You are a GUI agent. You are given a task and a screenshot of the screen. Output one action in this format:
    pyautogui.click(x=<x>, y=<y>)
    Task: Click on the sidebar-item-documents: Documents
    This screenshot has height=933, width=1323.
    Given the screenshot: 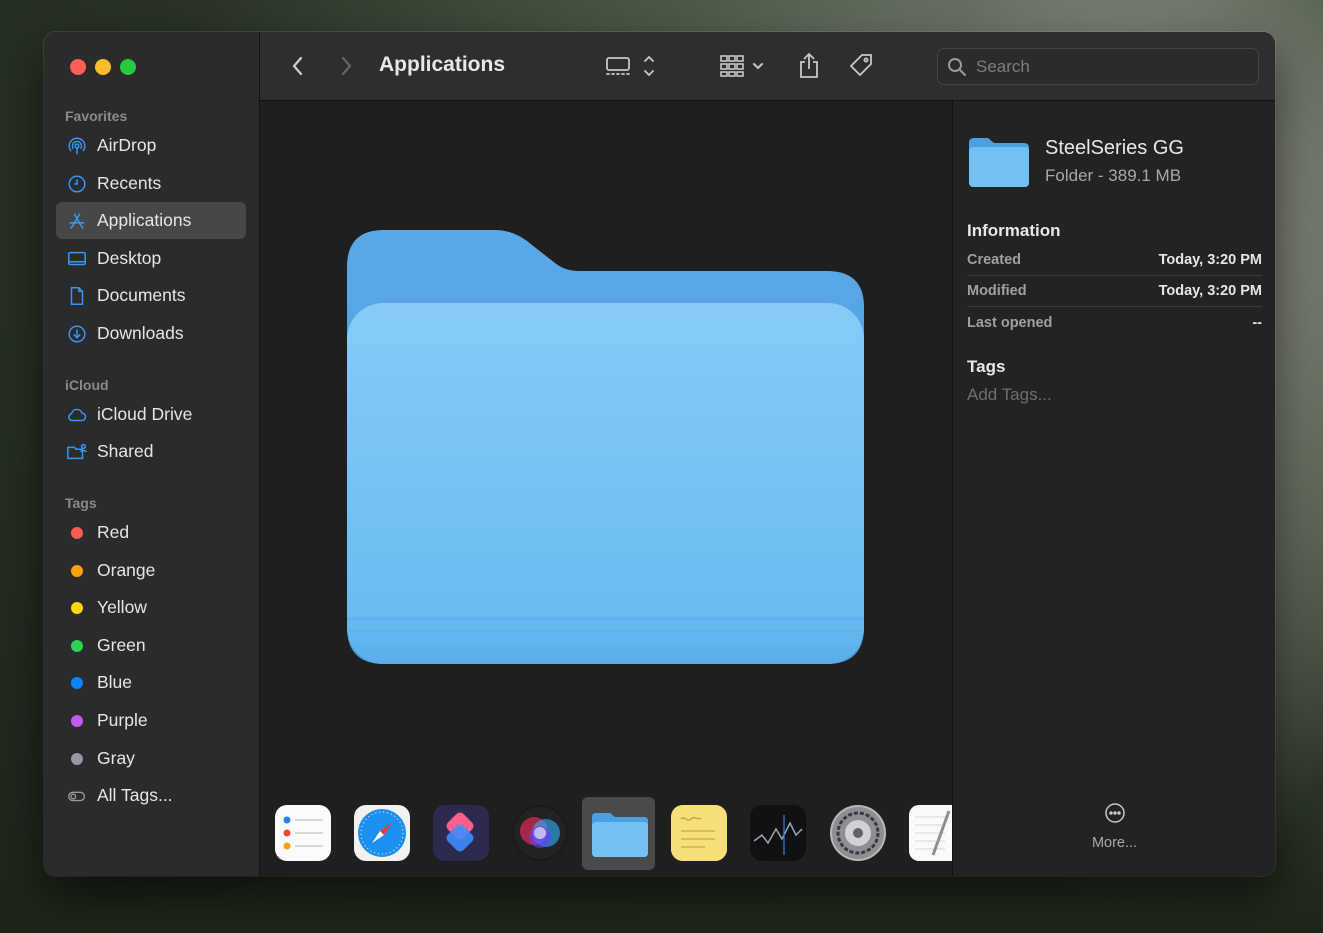 What is the action you would take?
    pyautogui.click(x=151, y=295)
    